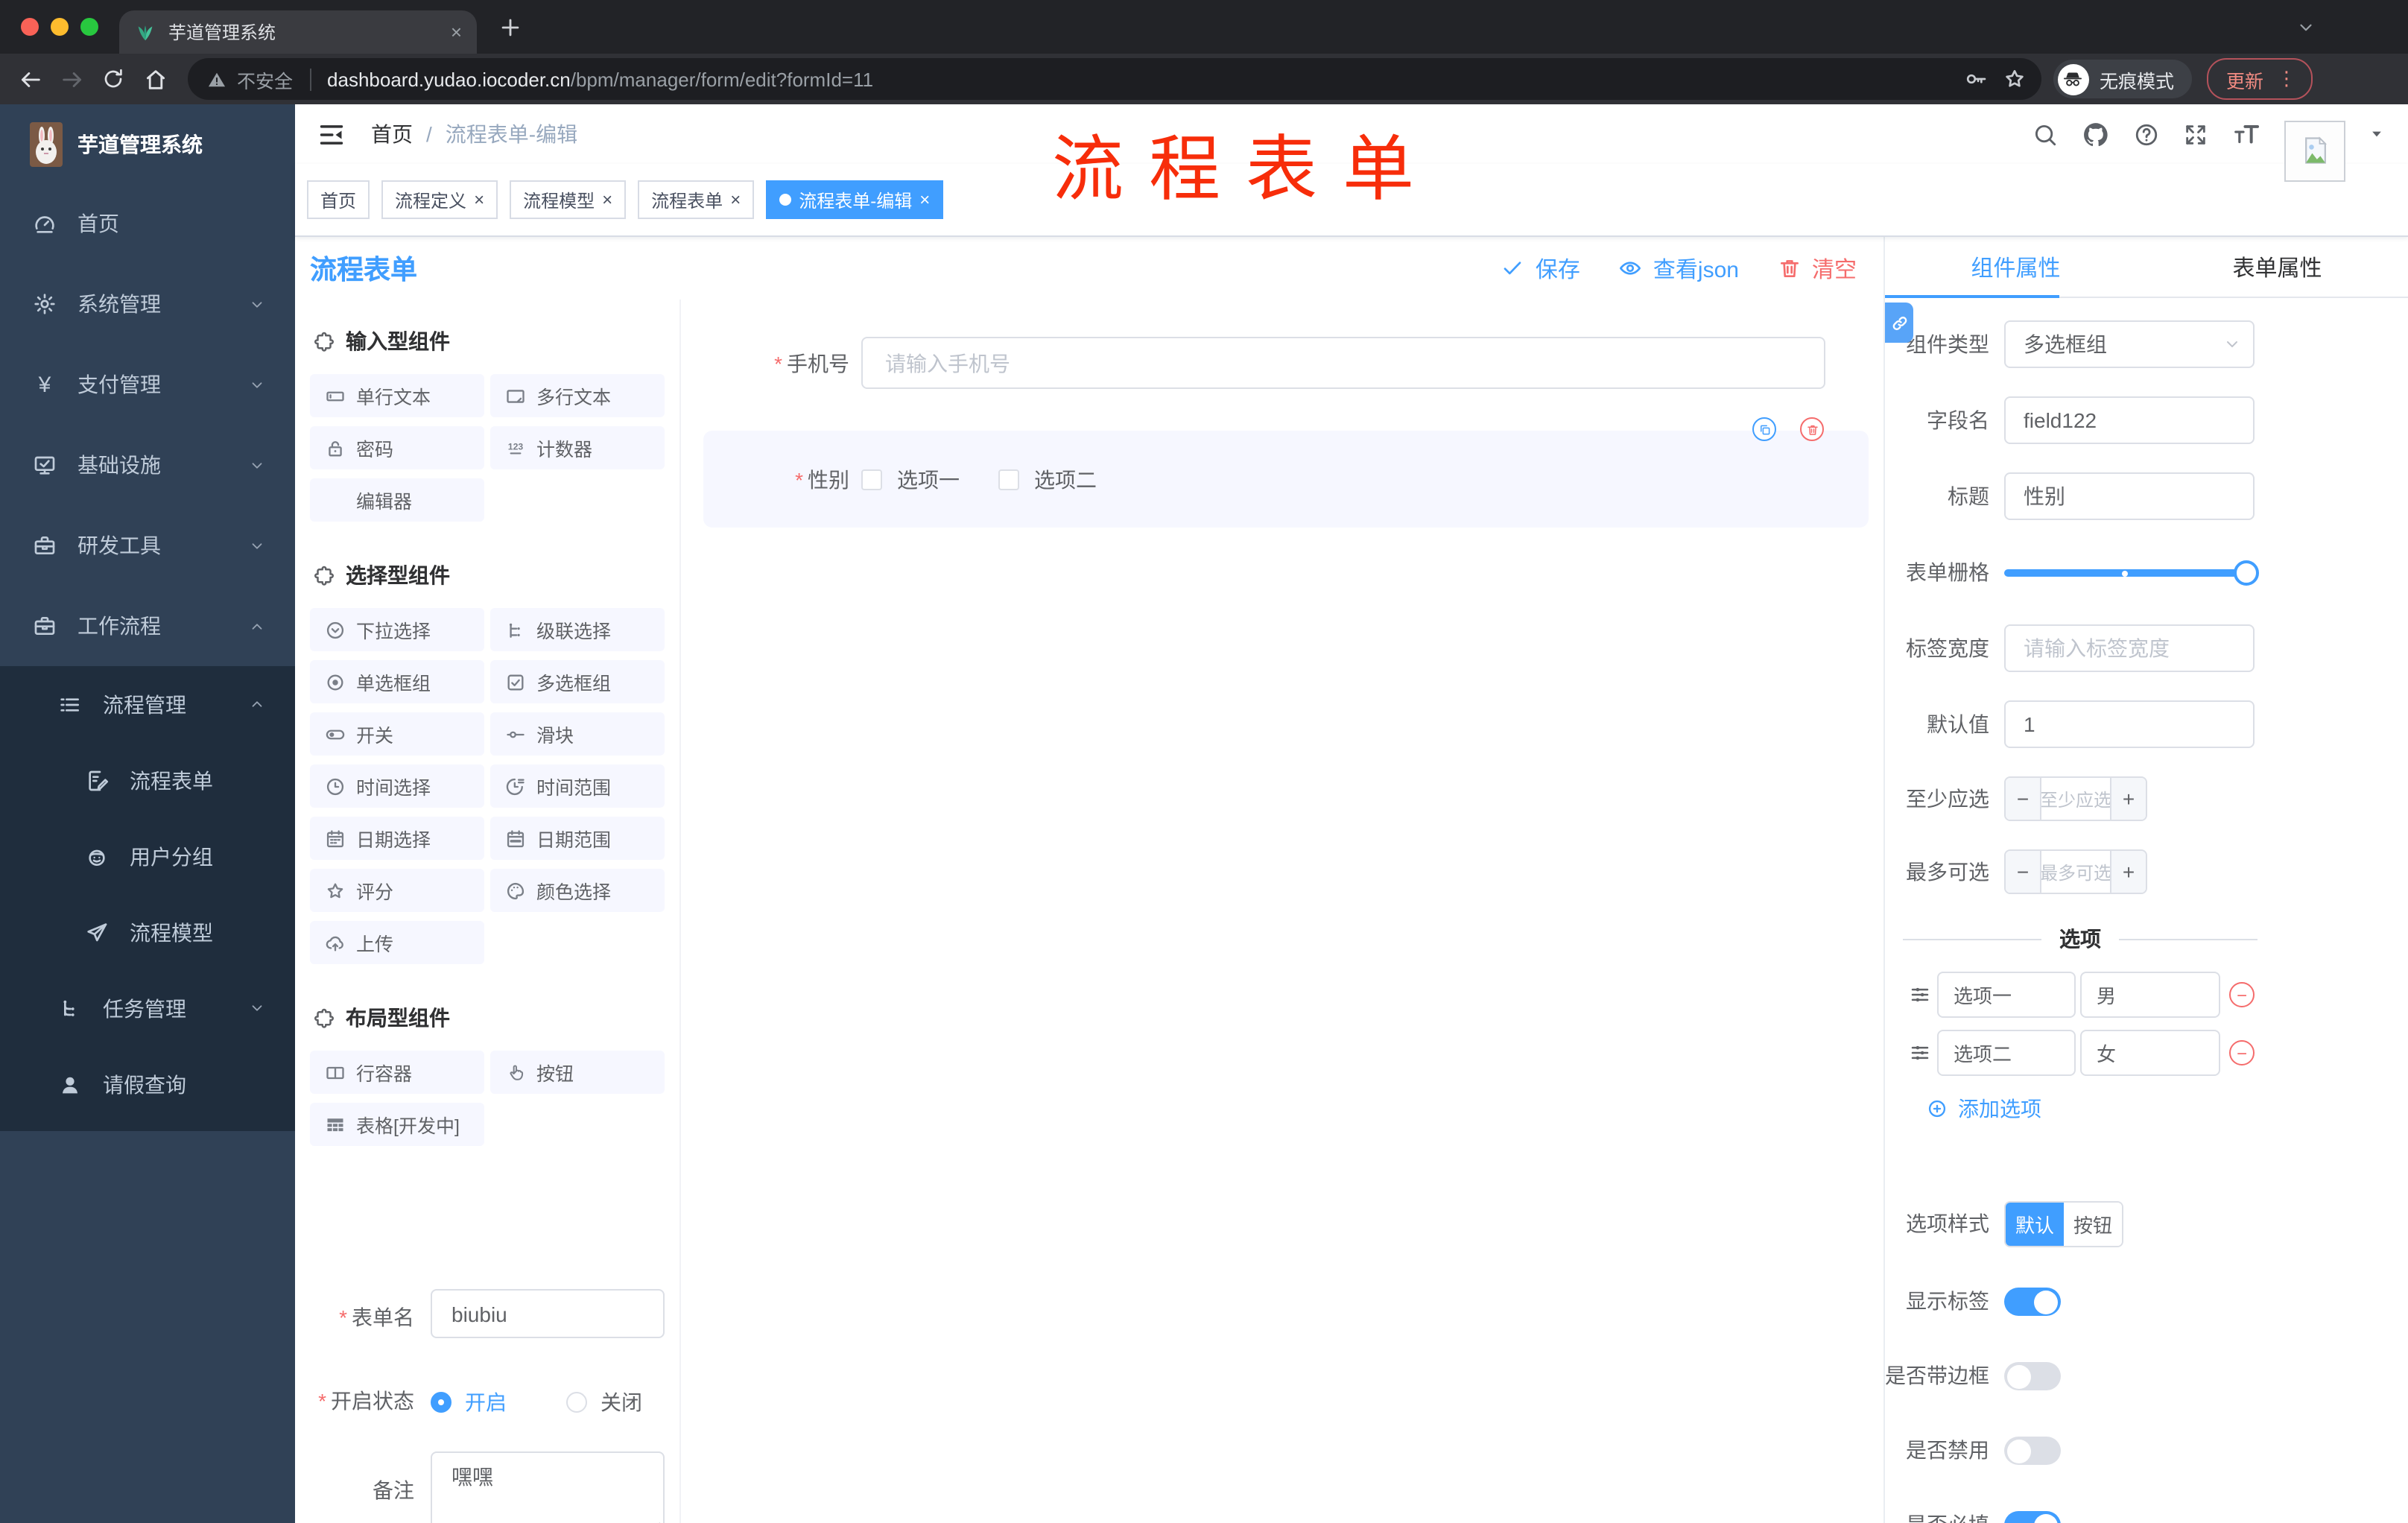 The height and width of the screenshot is (1523, 2408). Describe the element at coordinates (1343, 363) in the screenshot. I see `phone-input` at that location.